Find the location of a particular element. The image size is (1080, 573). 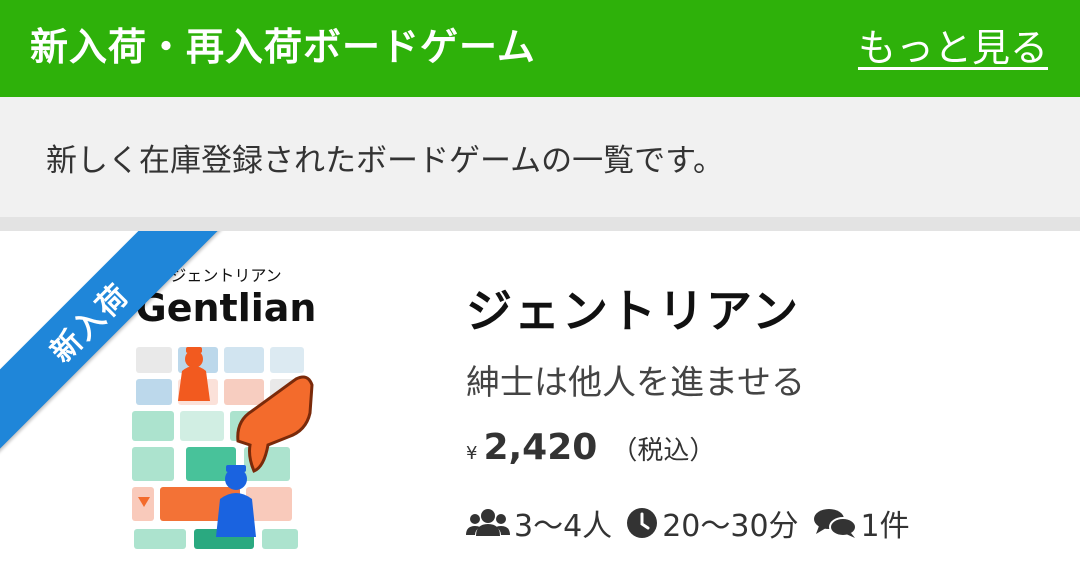

game-thumbnail: ジェントリアン Gentlian is located at coordinates (226, 406).